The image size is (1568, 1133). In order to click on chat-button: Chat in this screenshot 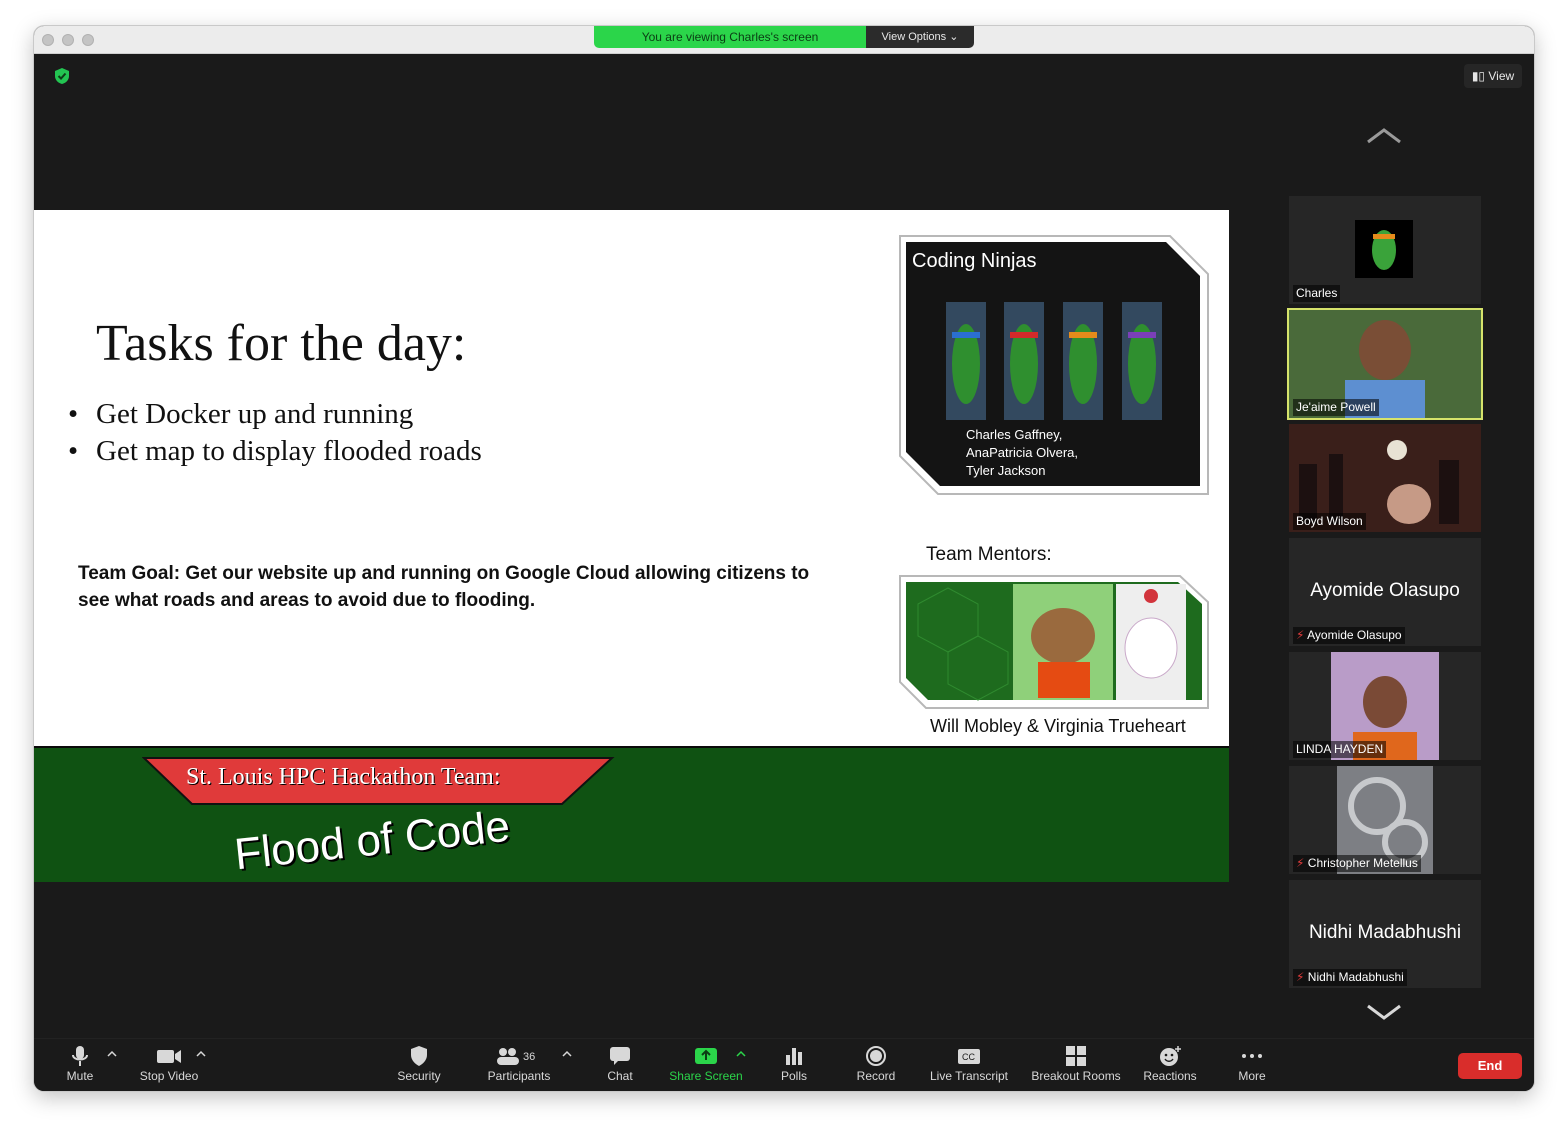, I will do `click(620, 1065)`.